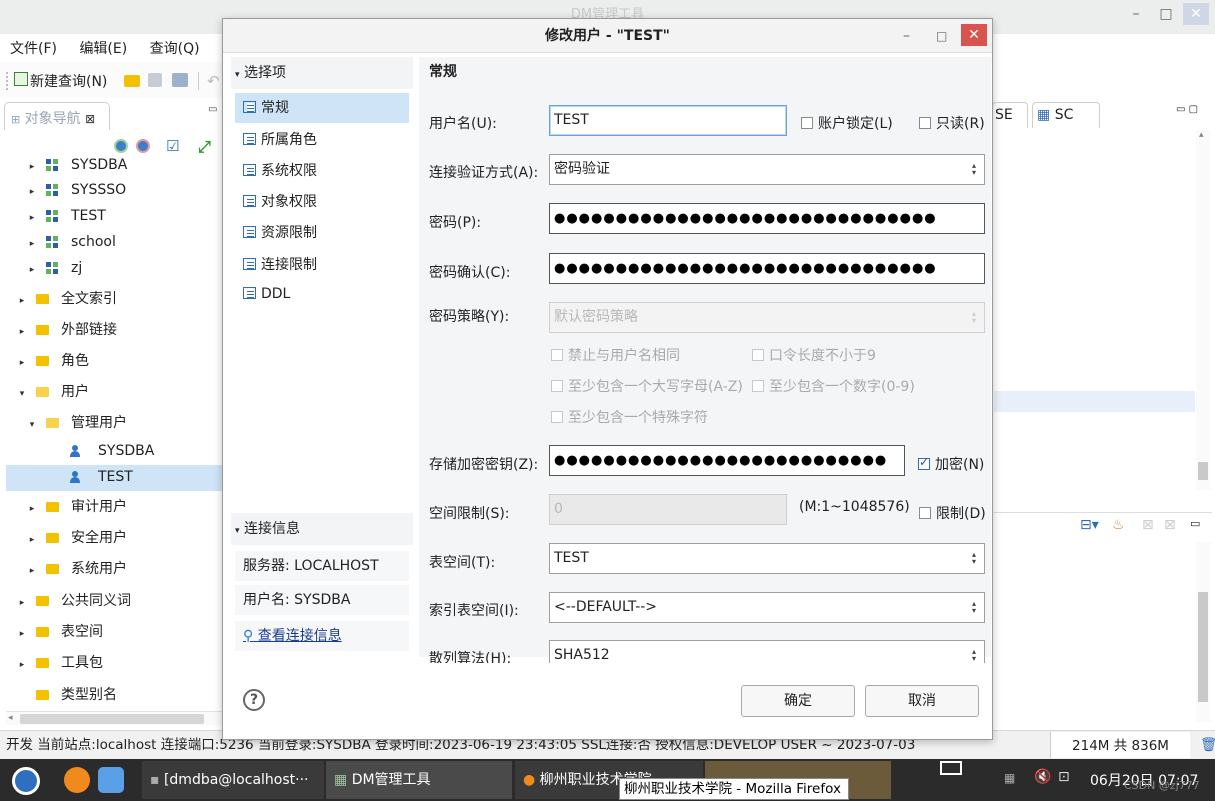 This screenshot has width=1215, height=801. What do you see at coordinates (26, 781) in the screenshot?
I see `start-menu-icon` at bounding box center [26, 781].